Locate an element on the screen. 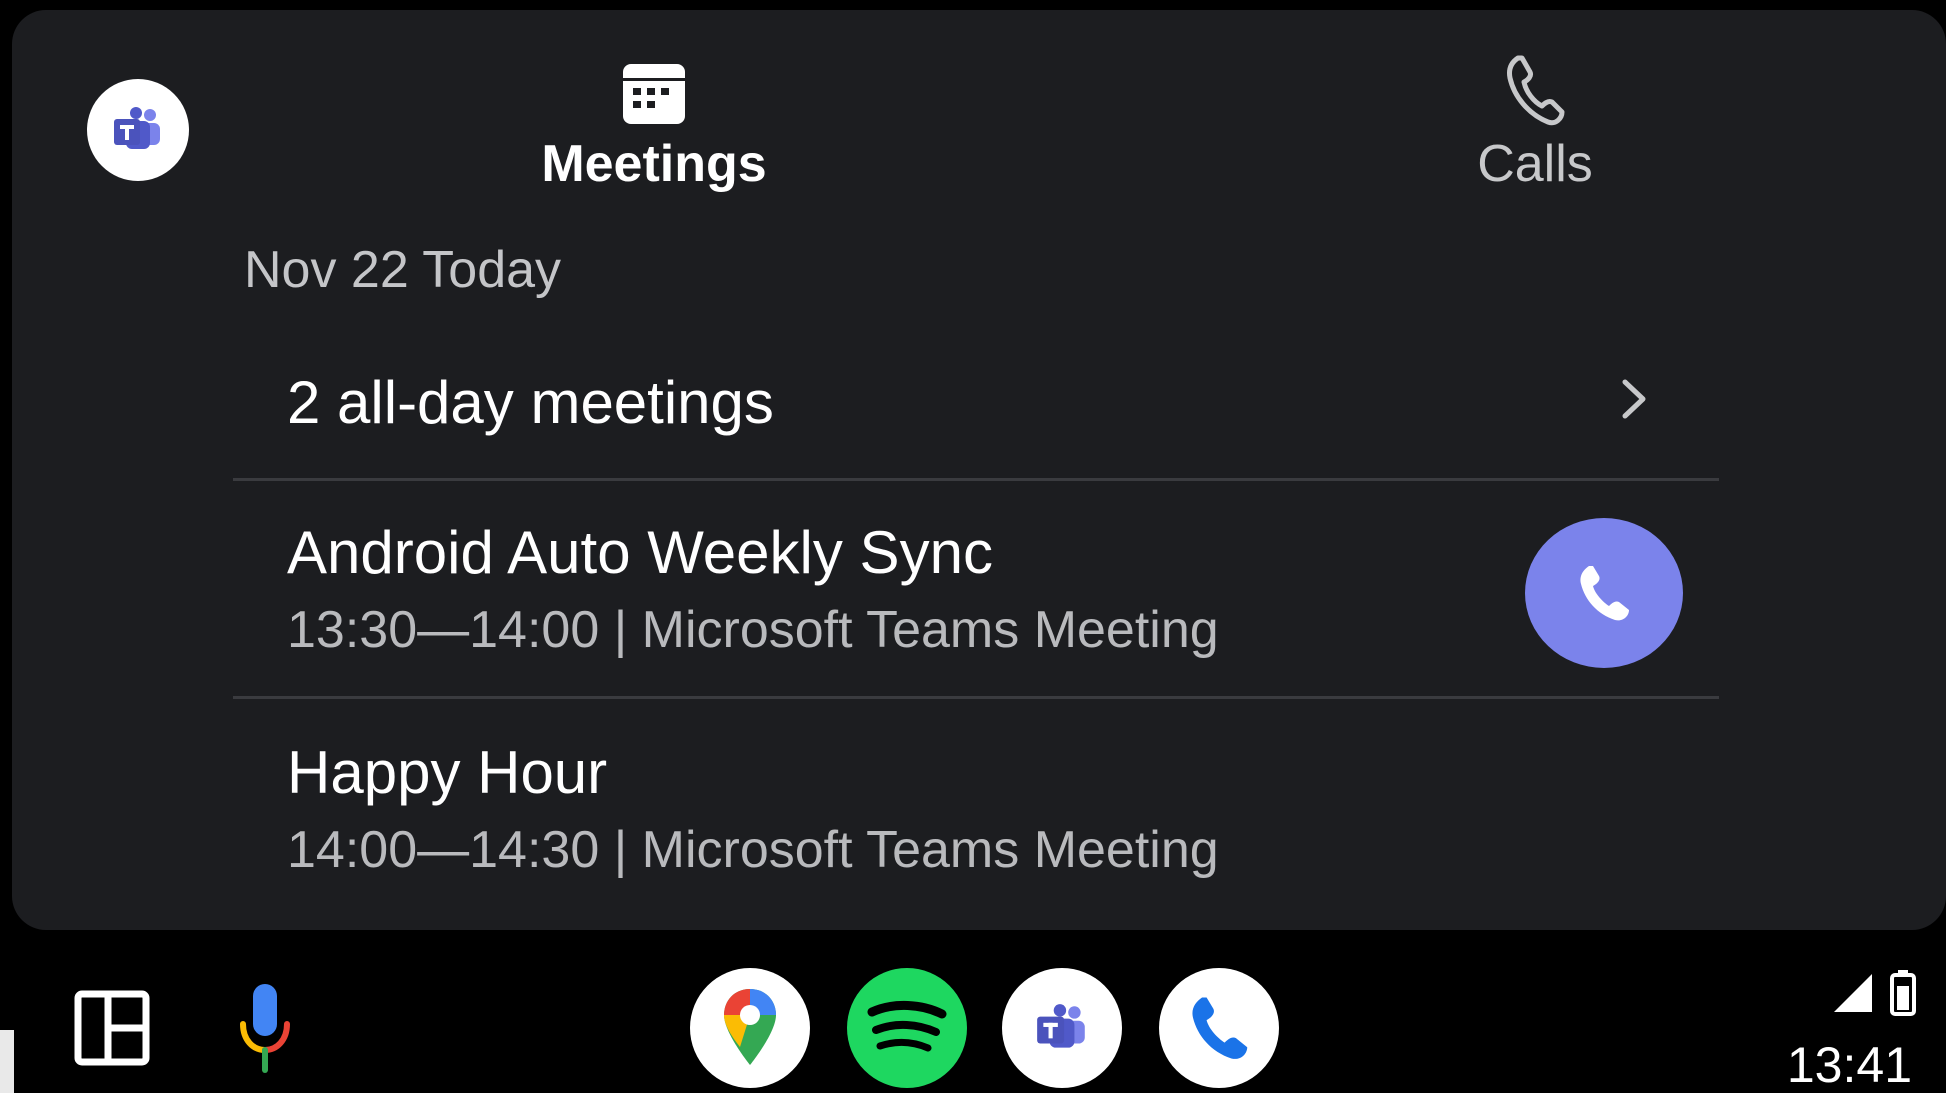  meeting-title: Happy Hour is located at coordinates (447, 772).